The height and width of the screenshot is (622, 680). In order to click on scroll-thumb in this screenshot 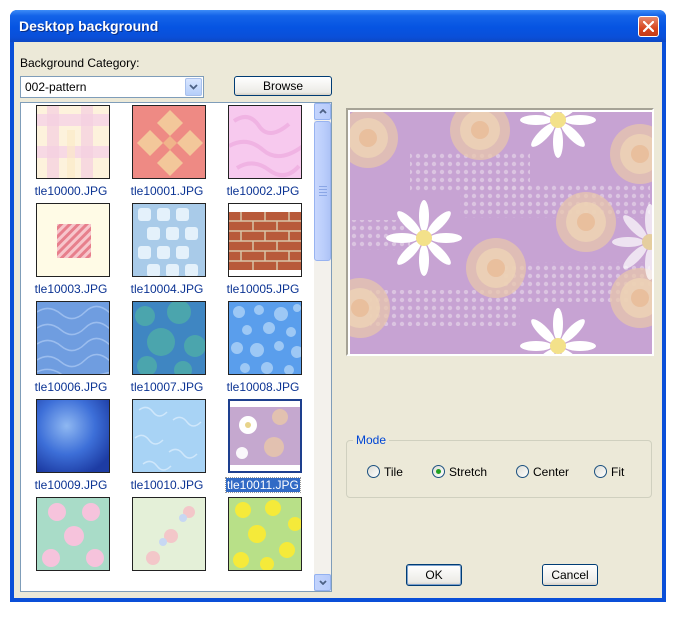, I will do `click(322, 191)`.